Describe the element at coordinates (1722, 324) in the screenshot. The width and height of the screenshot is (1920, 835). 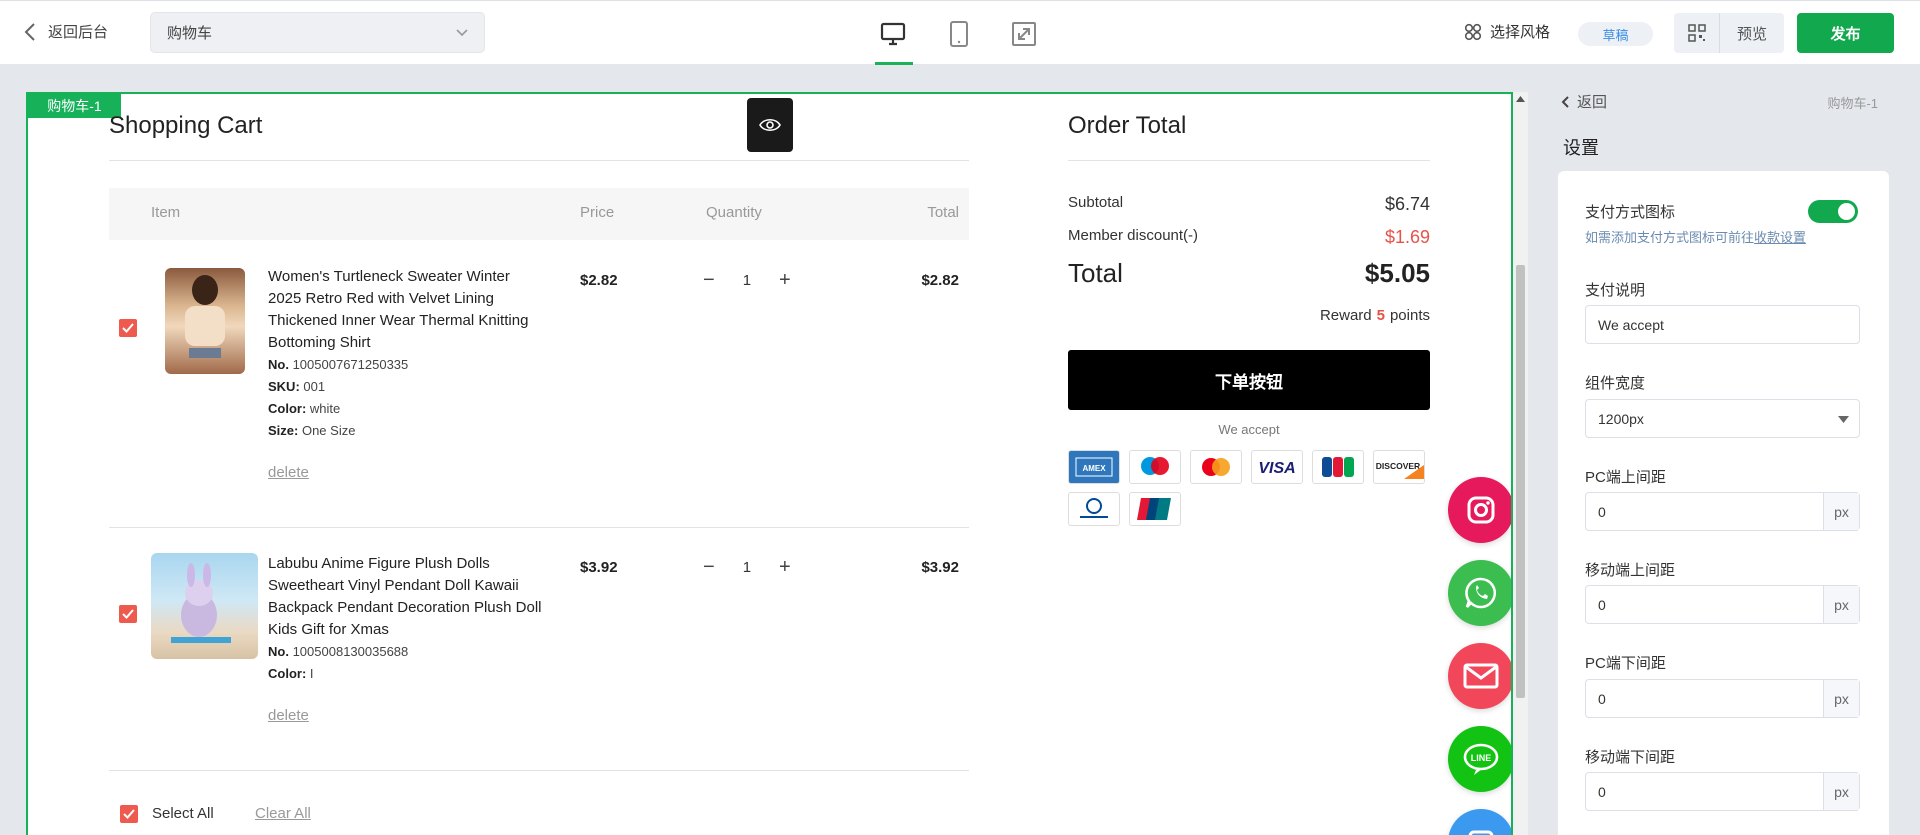
I see `payment-desc-input: We accept` at that location.